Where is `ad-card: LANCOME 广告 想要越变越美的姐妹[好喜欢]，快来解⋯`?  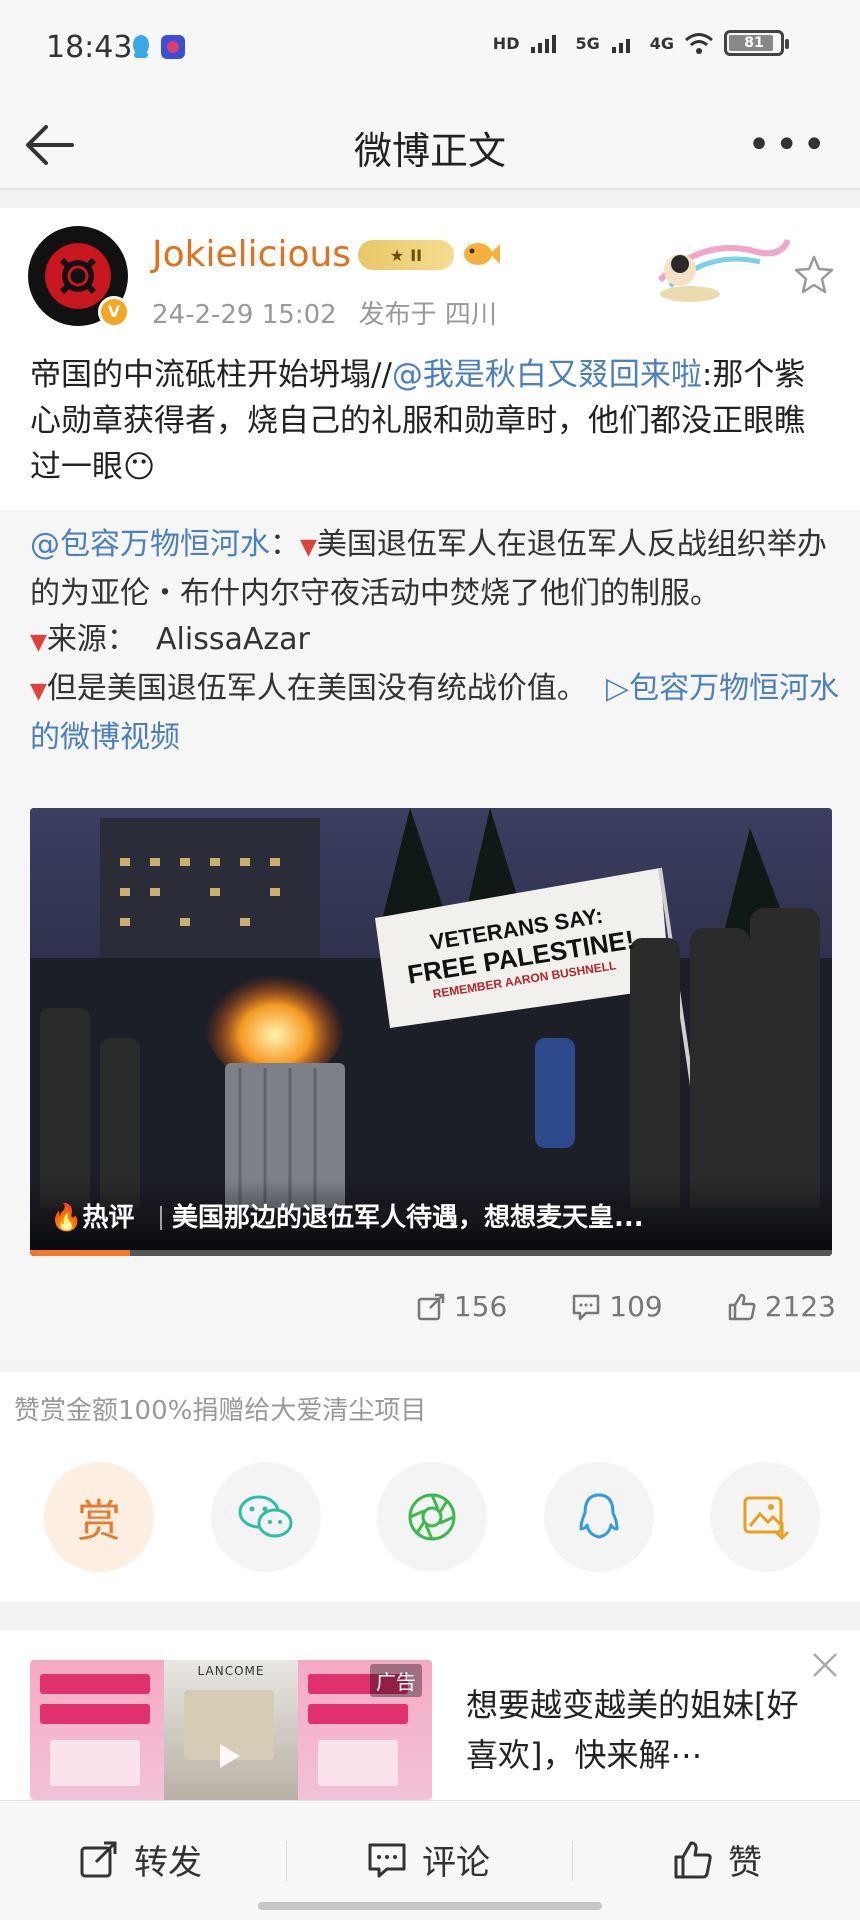
ad-card: LANCOME 广告 想要越变越美的姐妹[好喜欢]，快来解⋯ is located at coordinates (430, 1715).